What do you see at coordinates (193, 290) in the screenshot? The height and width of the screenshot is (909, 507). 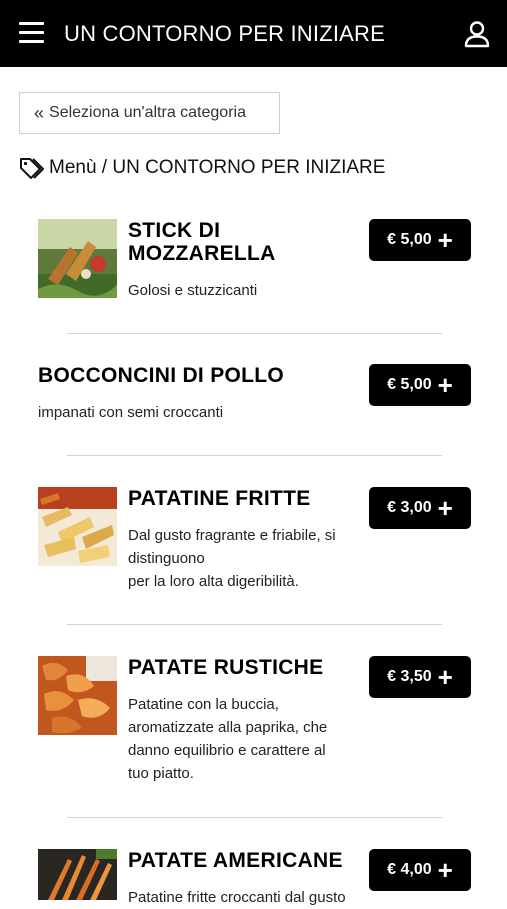 I see `item-description: Golosi e stuzzicanti` at bounding box center [193, 290].